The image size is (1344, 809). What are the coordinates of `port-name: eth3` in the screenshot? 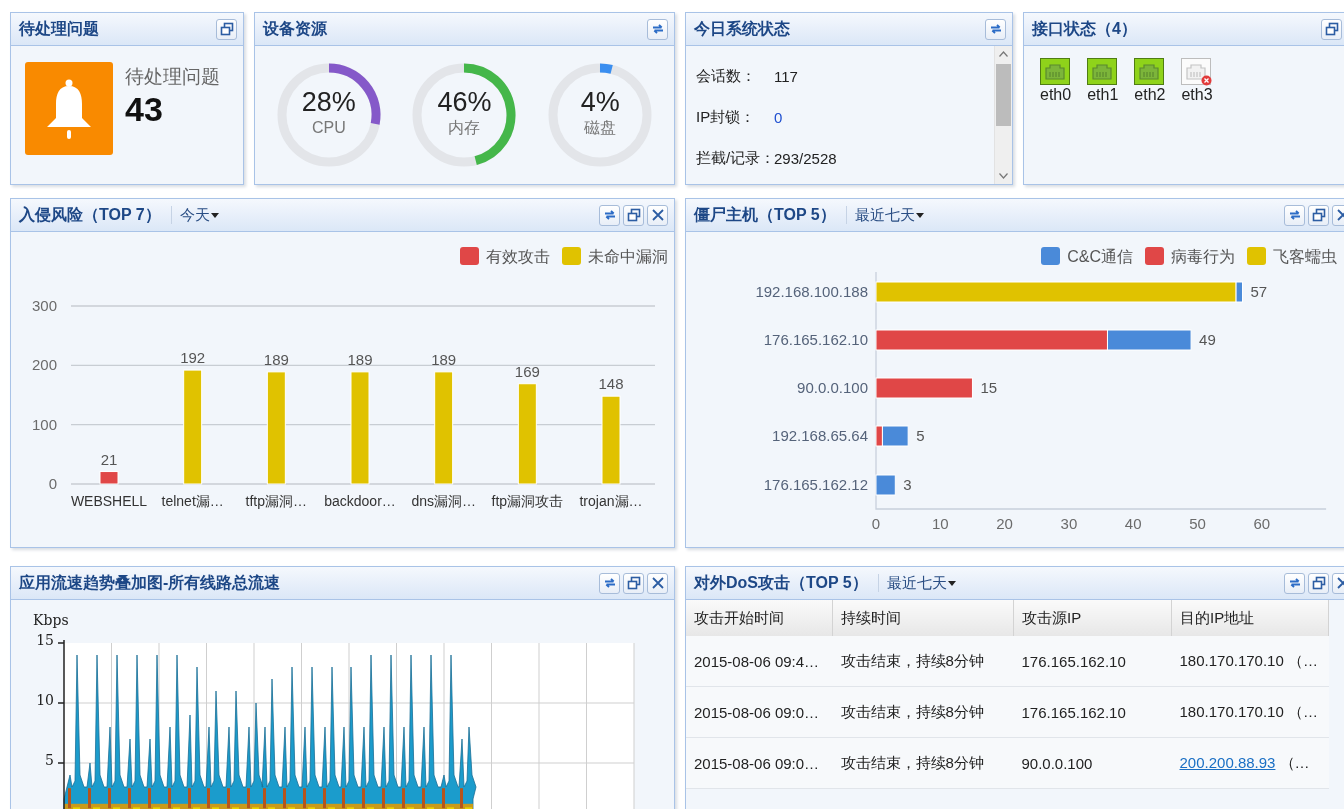 It's located at (1197, 95).